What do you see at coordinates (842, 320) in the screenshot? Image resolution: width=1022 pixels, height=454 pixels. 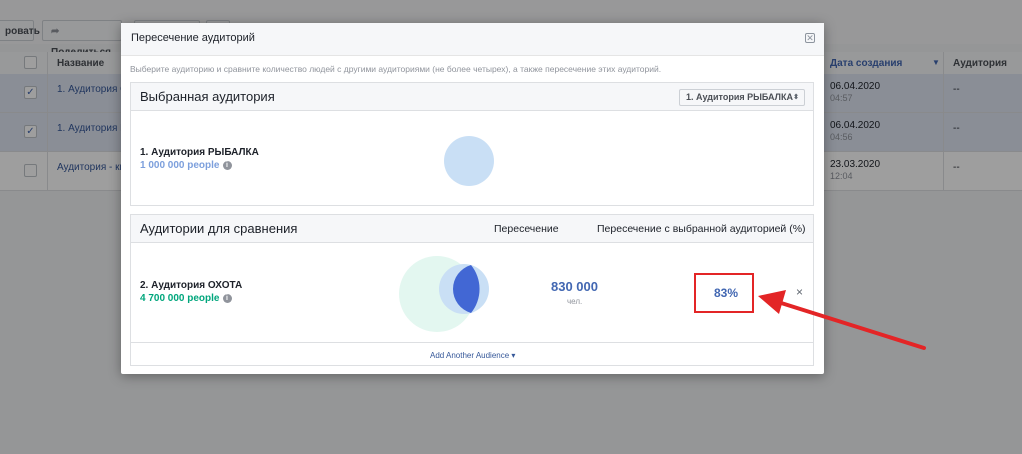 I see `annotation-arrow` at bounding box center [842, 320].